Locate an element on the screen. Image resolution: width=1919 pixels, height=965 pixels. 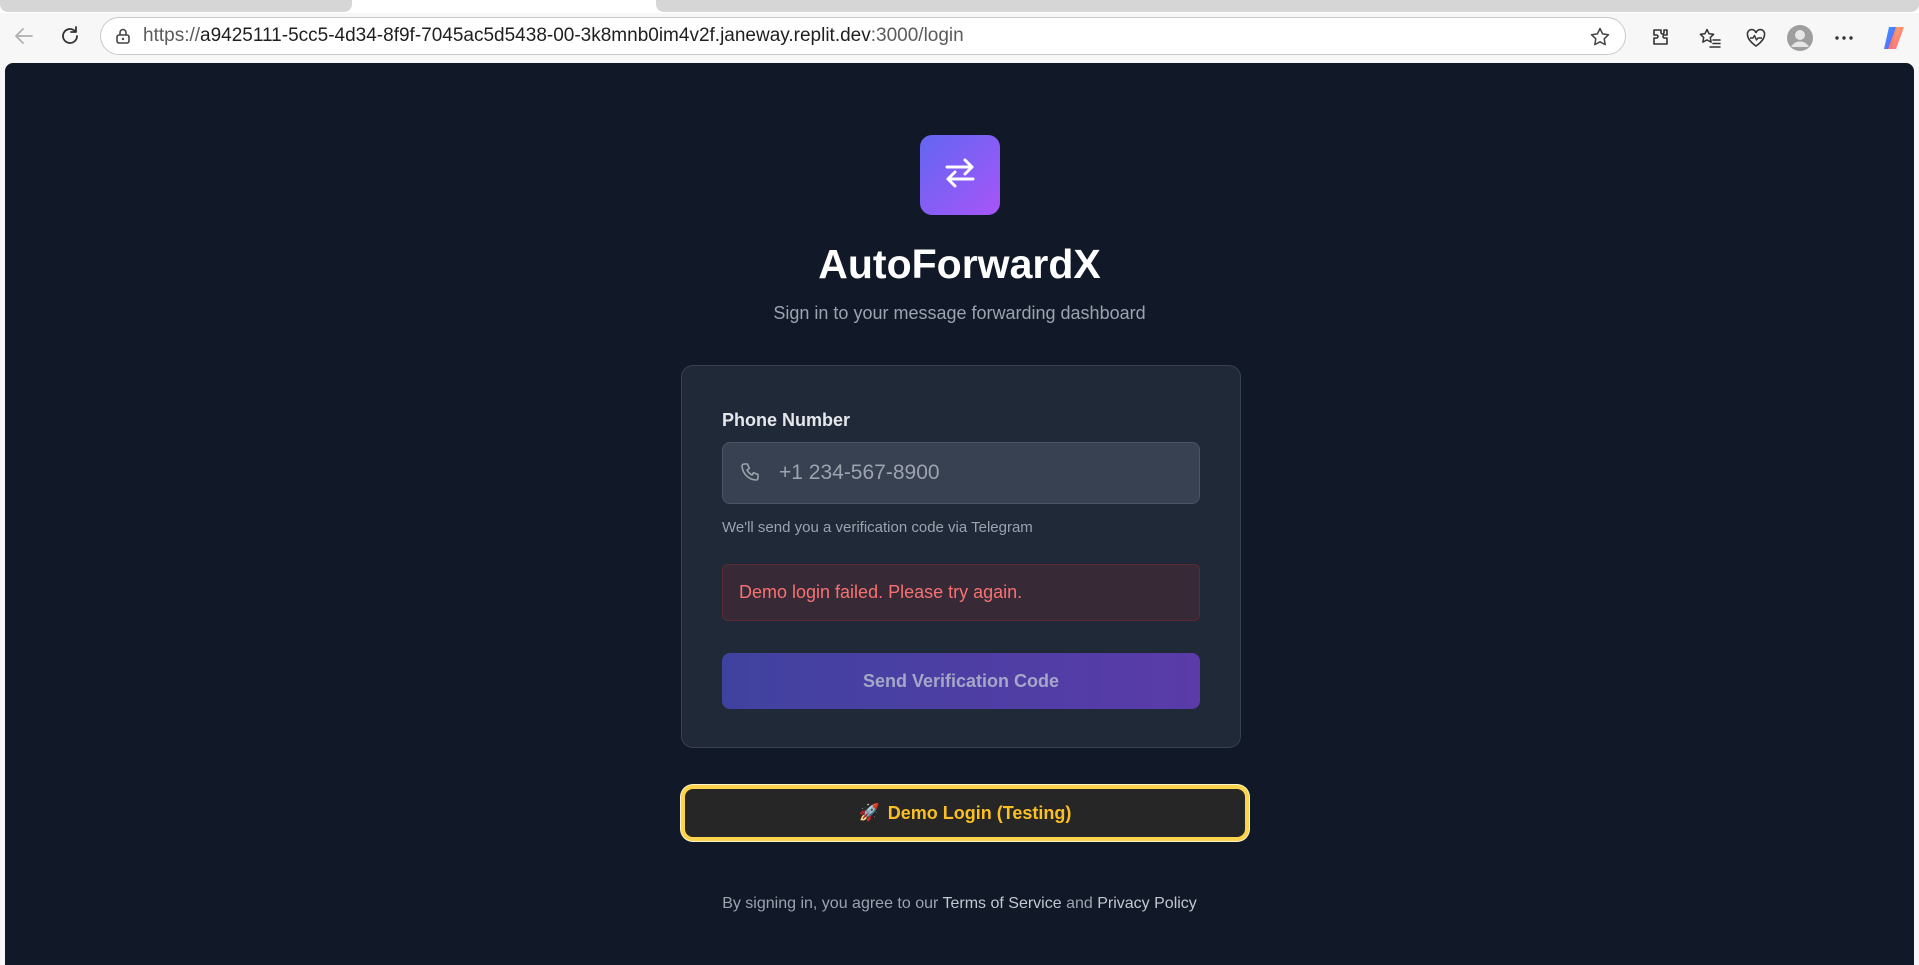
app-title: AutoForwardX is located at coordinates (959, 264).